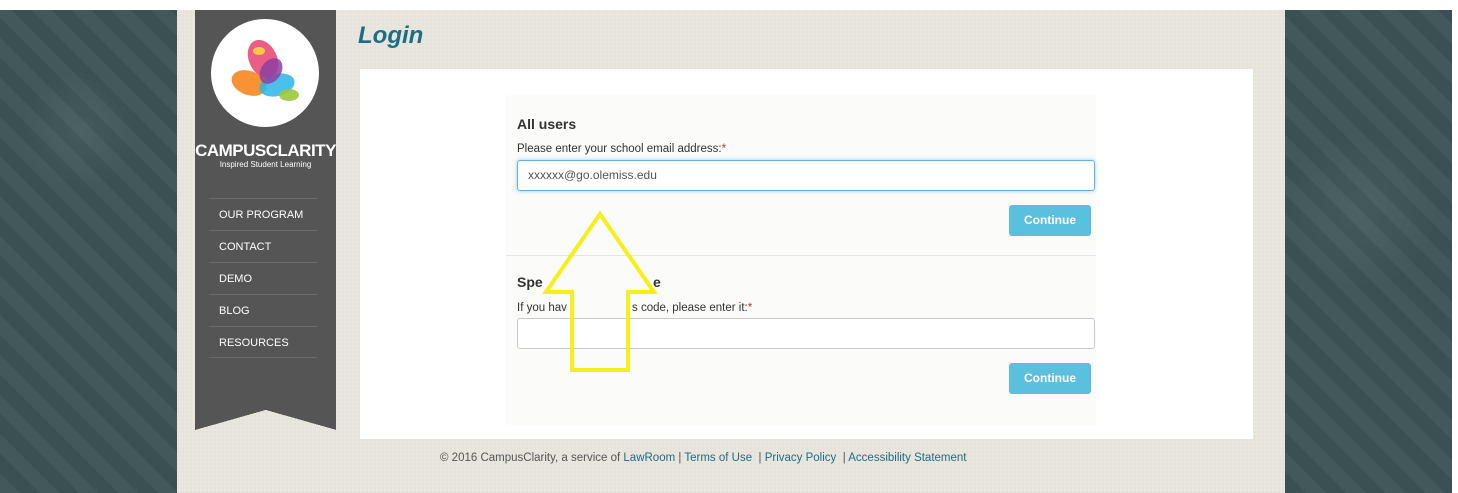 The width and height of the screenshot is (1458, 493). I want to click on continue-button-code: Continue, so click(1050, 378).